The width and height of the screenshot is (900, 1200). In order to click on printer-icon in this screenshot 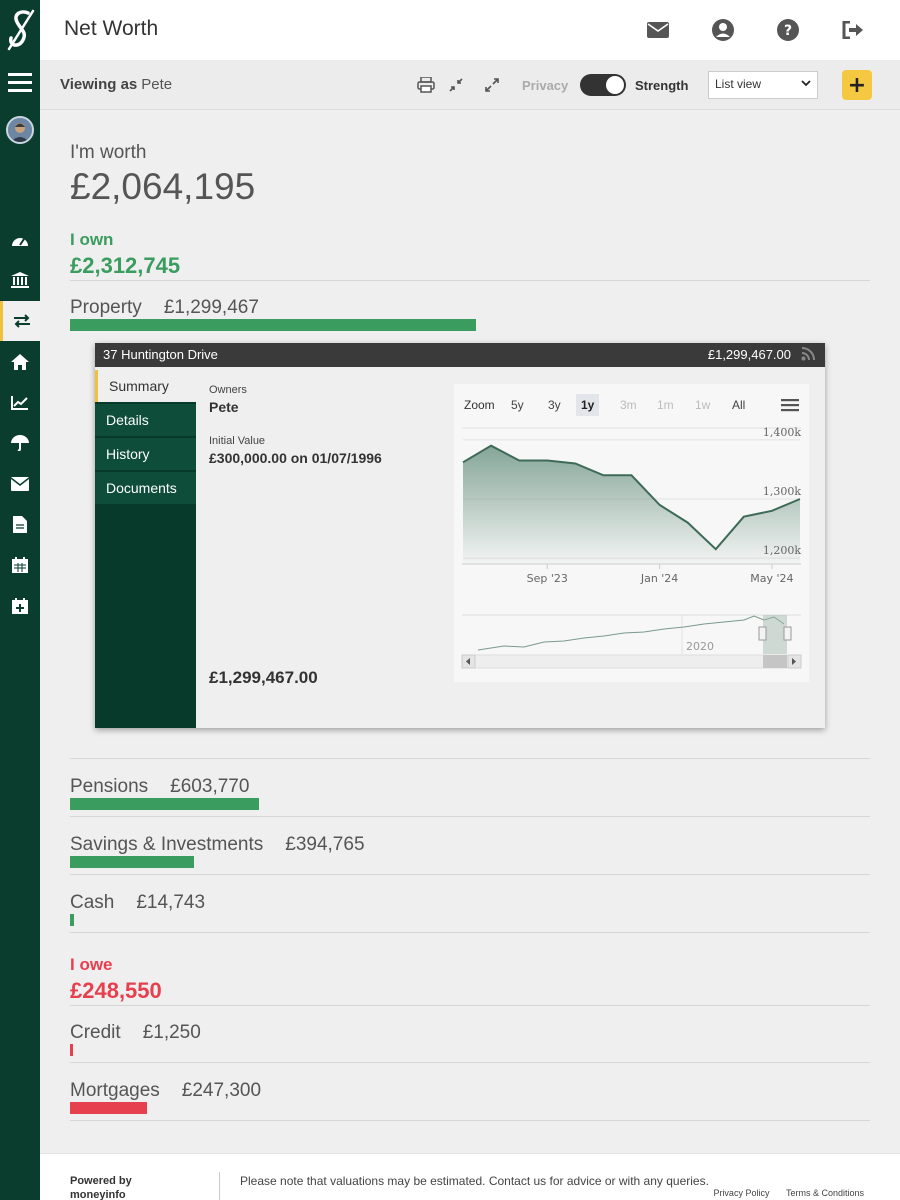, I will do `click(426, 85)`.